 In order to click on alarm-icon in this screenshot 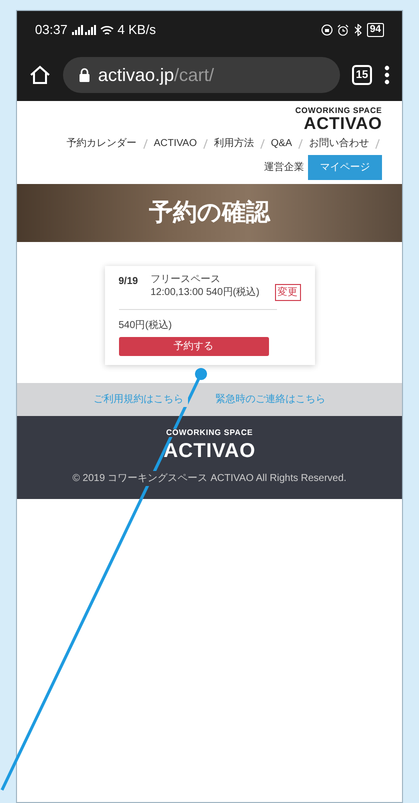, I will do `click(342, 30)`.